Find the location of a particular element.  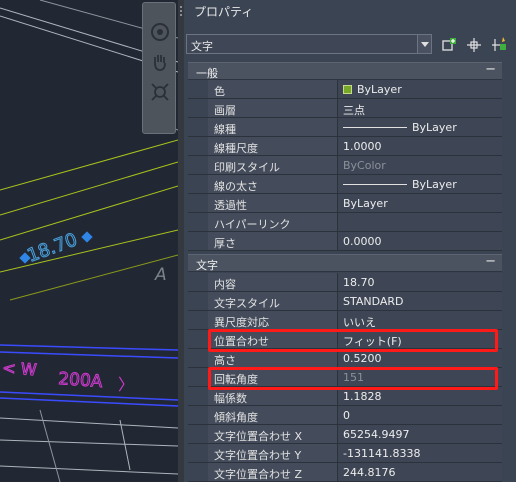

property-row: 線種尺度 1.0000 is located at coordinates (345, 146).